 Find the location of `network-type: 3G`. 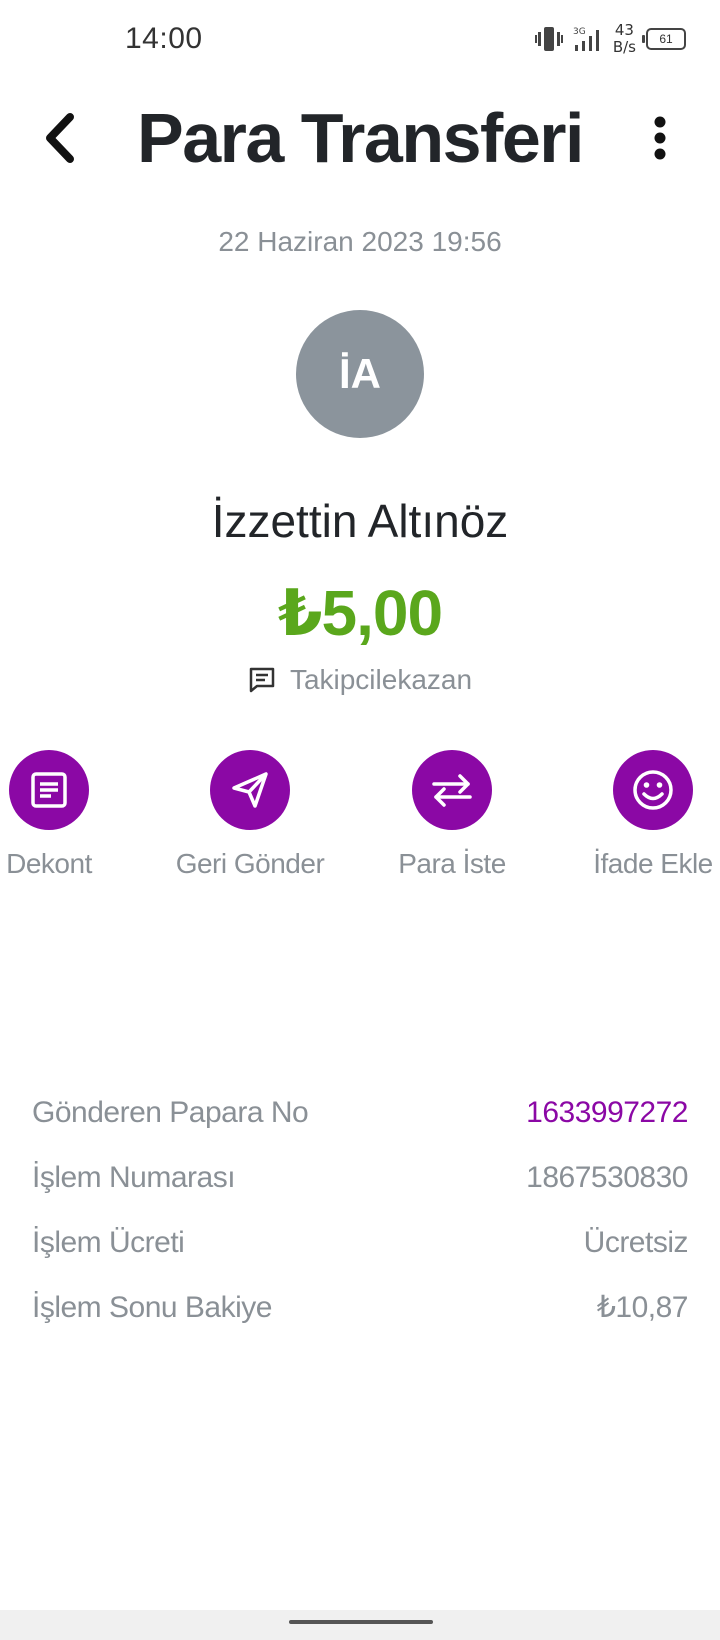

network-type: 3G is located at coordinates (579, 32).